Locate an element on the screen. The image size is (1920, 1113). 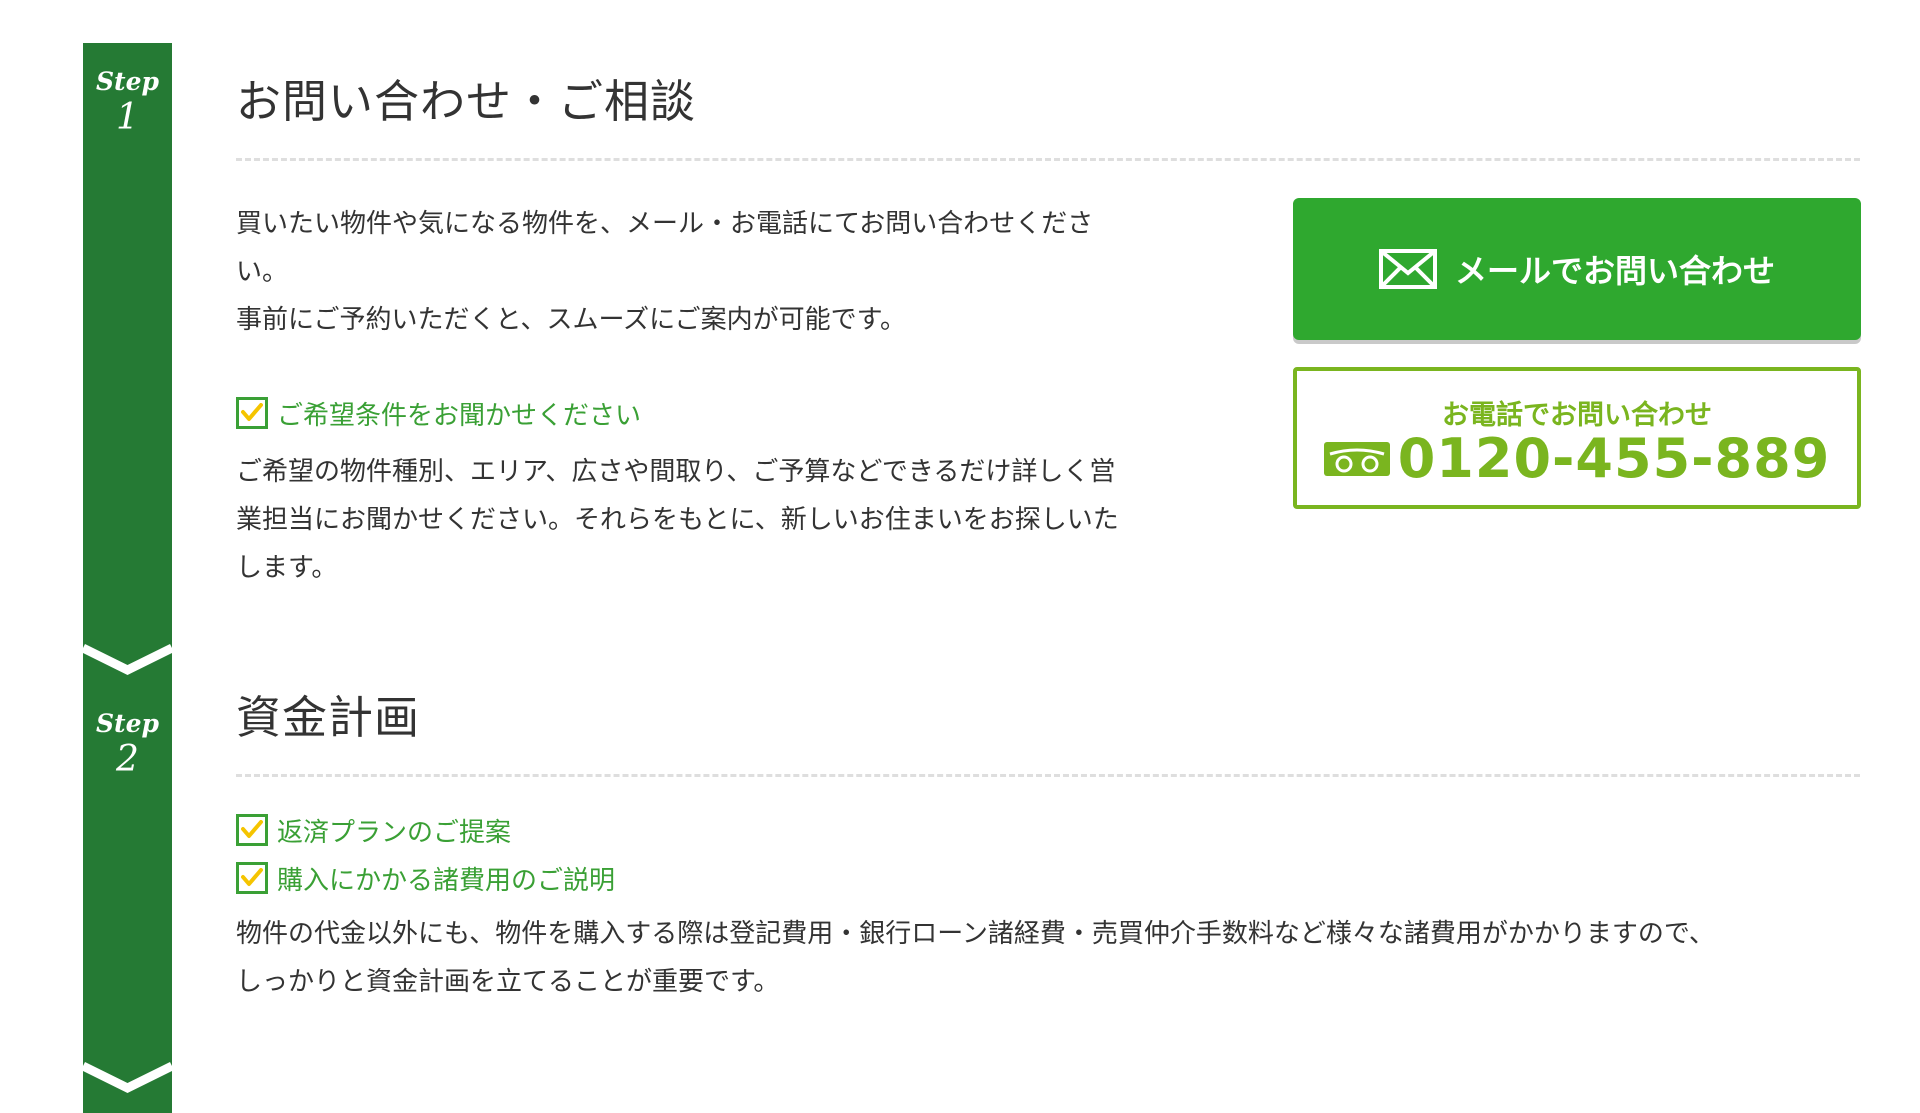
check-item-label: ご希望条件をお聞かせください is located at coordinates (459, 415).